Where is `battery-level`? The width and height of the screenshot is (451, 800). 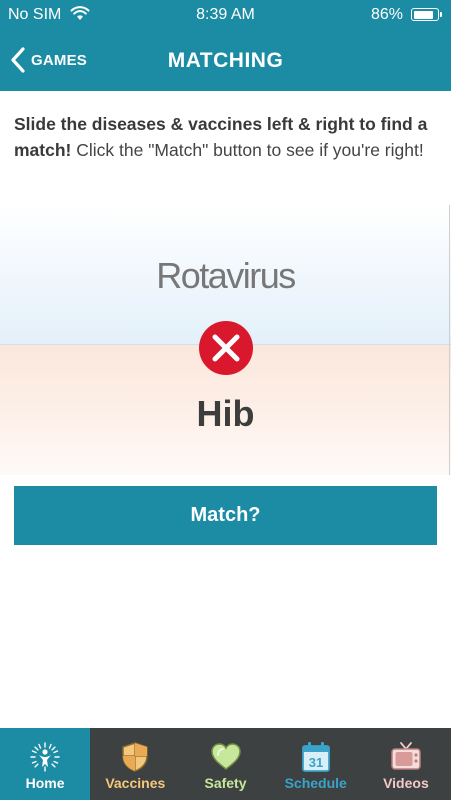
battery-level is located at coordinates (423, 14).